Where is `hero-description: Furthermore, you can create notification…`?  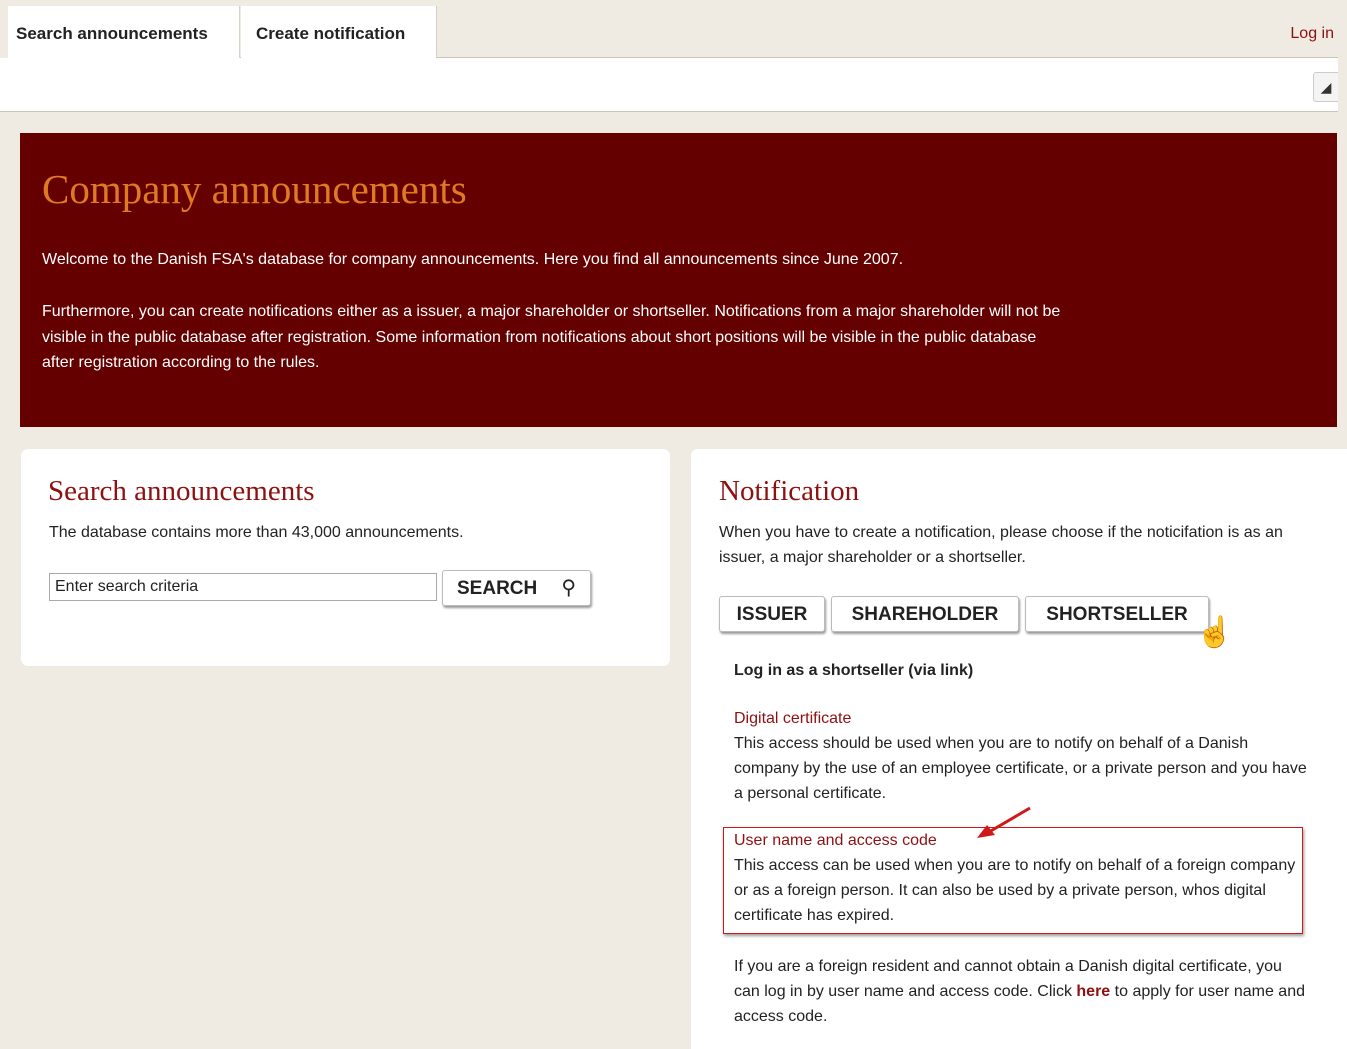
hero-description: Furthermore, you can create notification… is located at coordinates (551, 337).